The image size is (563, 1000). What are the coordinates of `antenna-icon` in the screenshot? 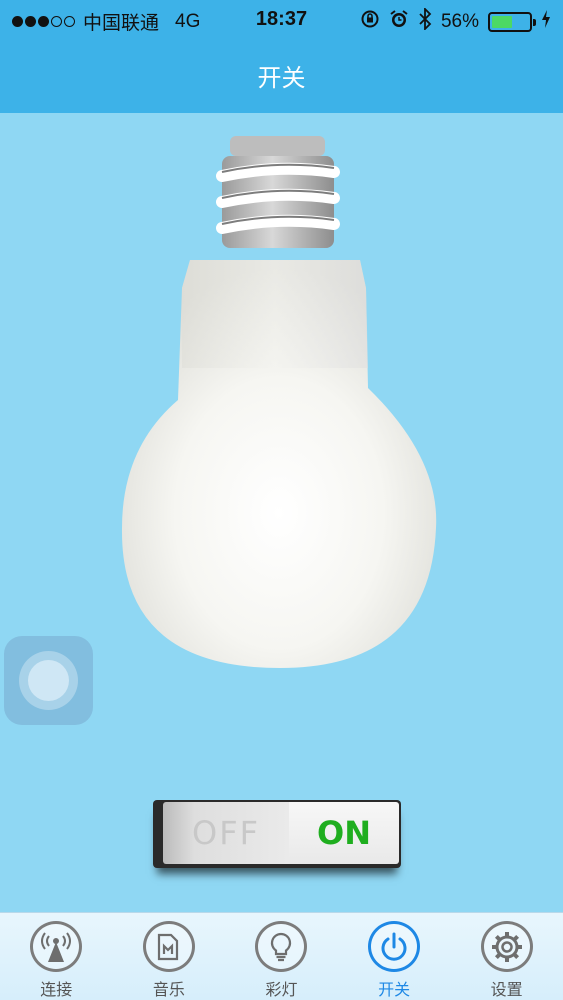 It's located at (56, 946).